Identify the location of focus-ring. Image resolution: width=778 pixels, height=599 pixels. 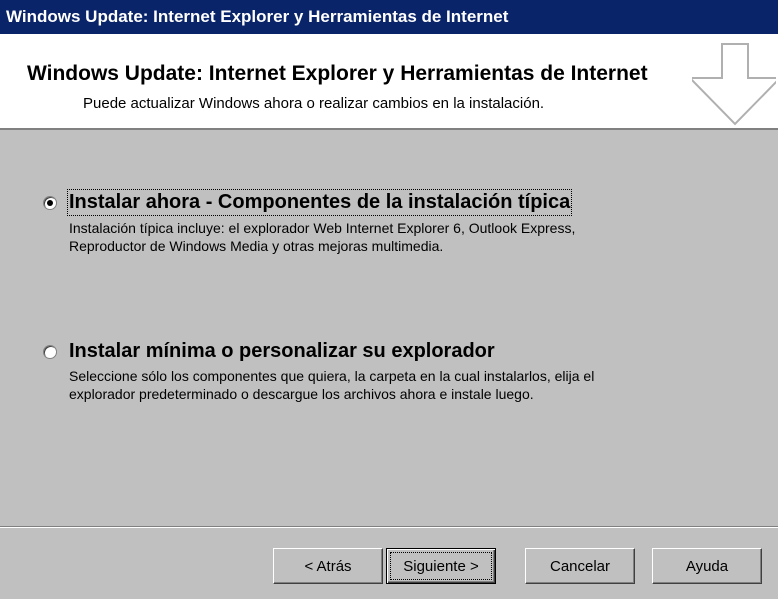
(441, 566).